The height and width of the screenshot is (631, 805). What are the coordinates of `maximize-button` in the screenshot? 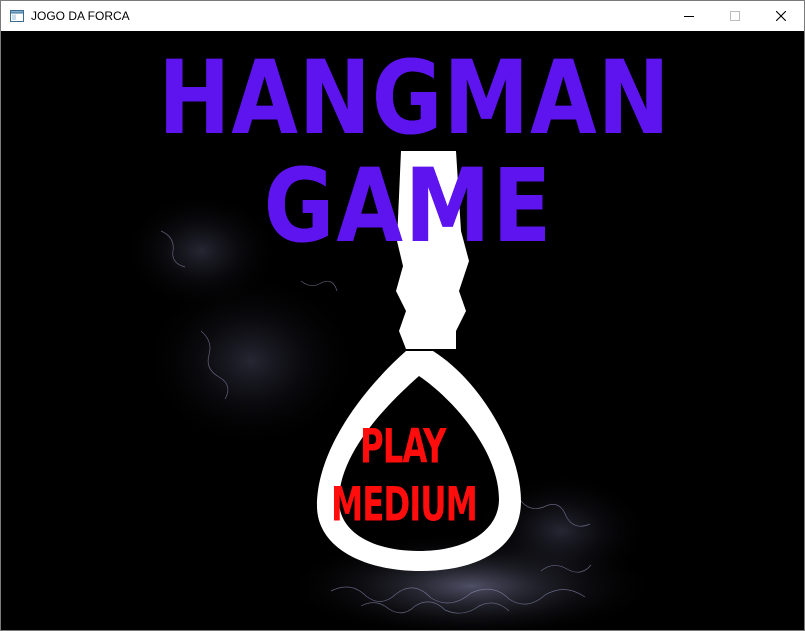 It's located at (735, 16).